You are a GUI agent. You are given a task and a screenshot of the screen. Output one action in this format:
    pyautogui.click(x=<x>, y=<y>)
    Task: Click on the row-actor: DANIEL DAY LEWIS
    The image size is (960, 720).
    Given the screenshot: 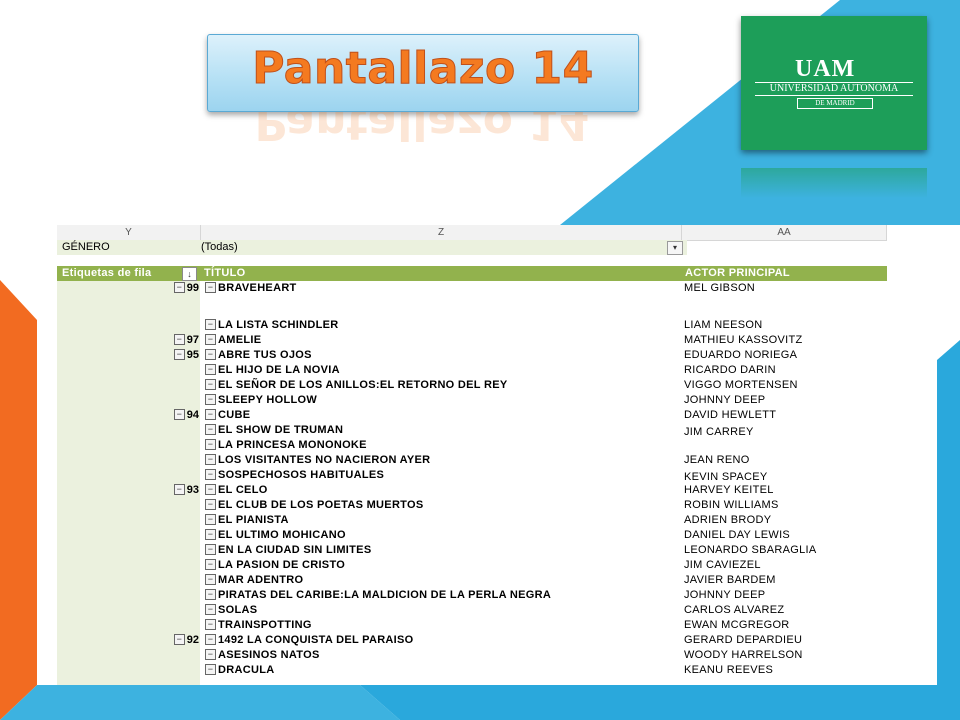 What is the action you would take?
    pyautogui.click(x=737, y=535)
    